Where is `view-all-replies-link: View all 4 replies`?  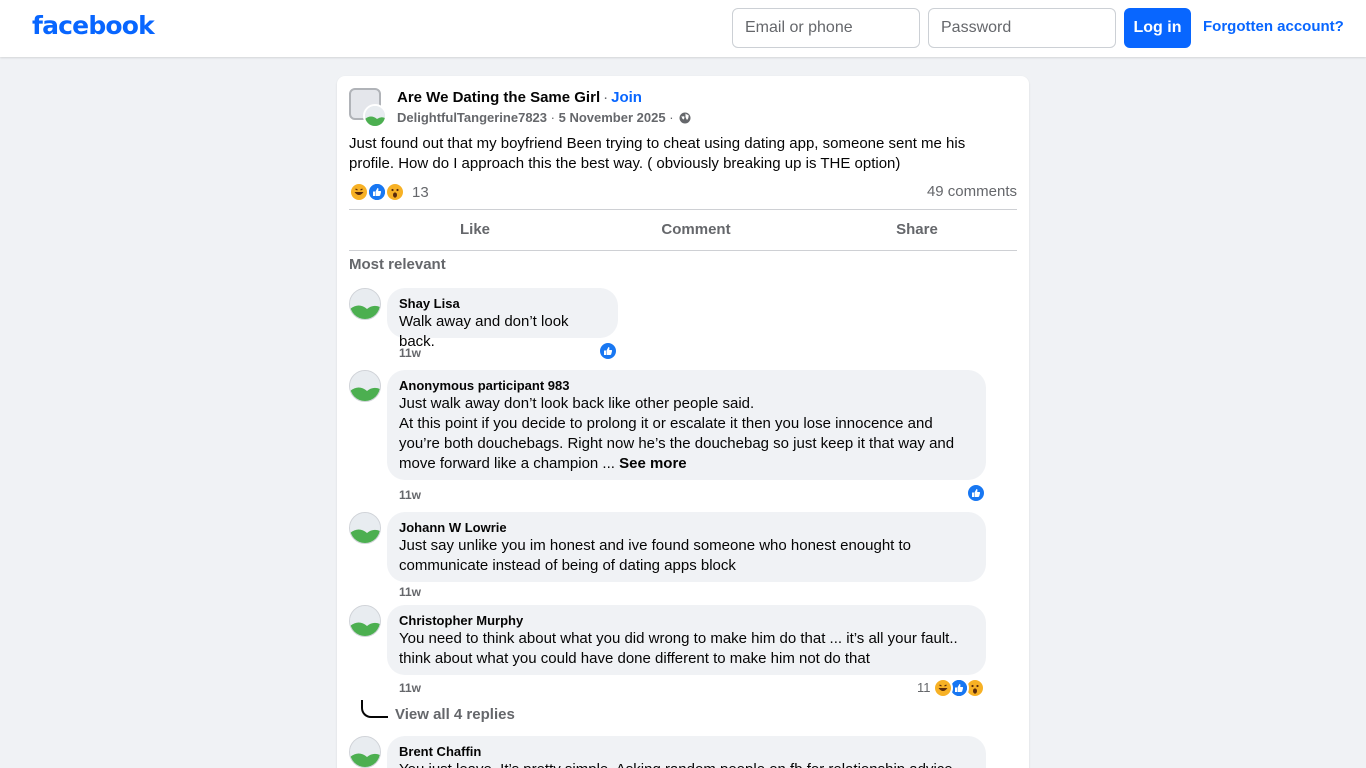
view-all-replies-link: View all 4 replies is located at coordinates (455, 714).